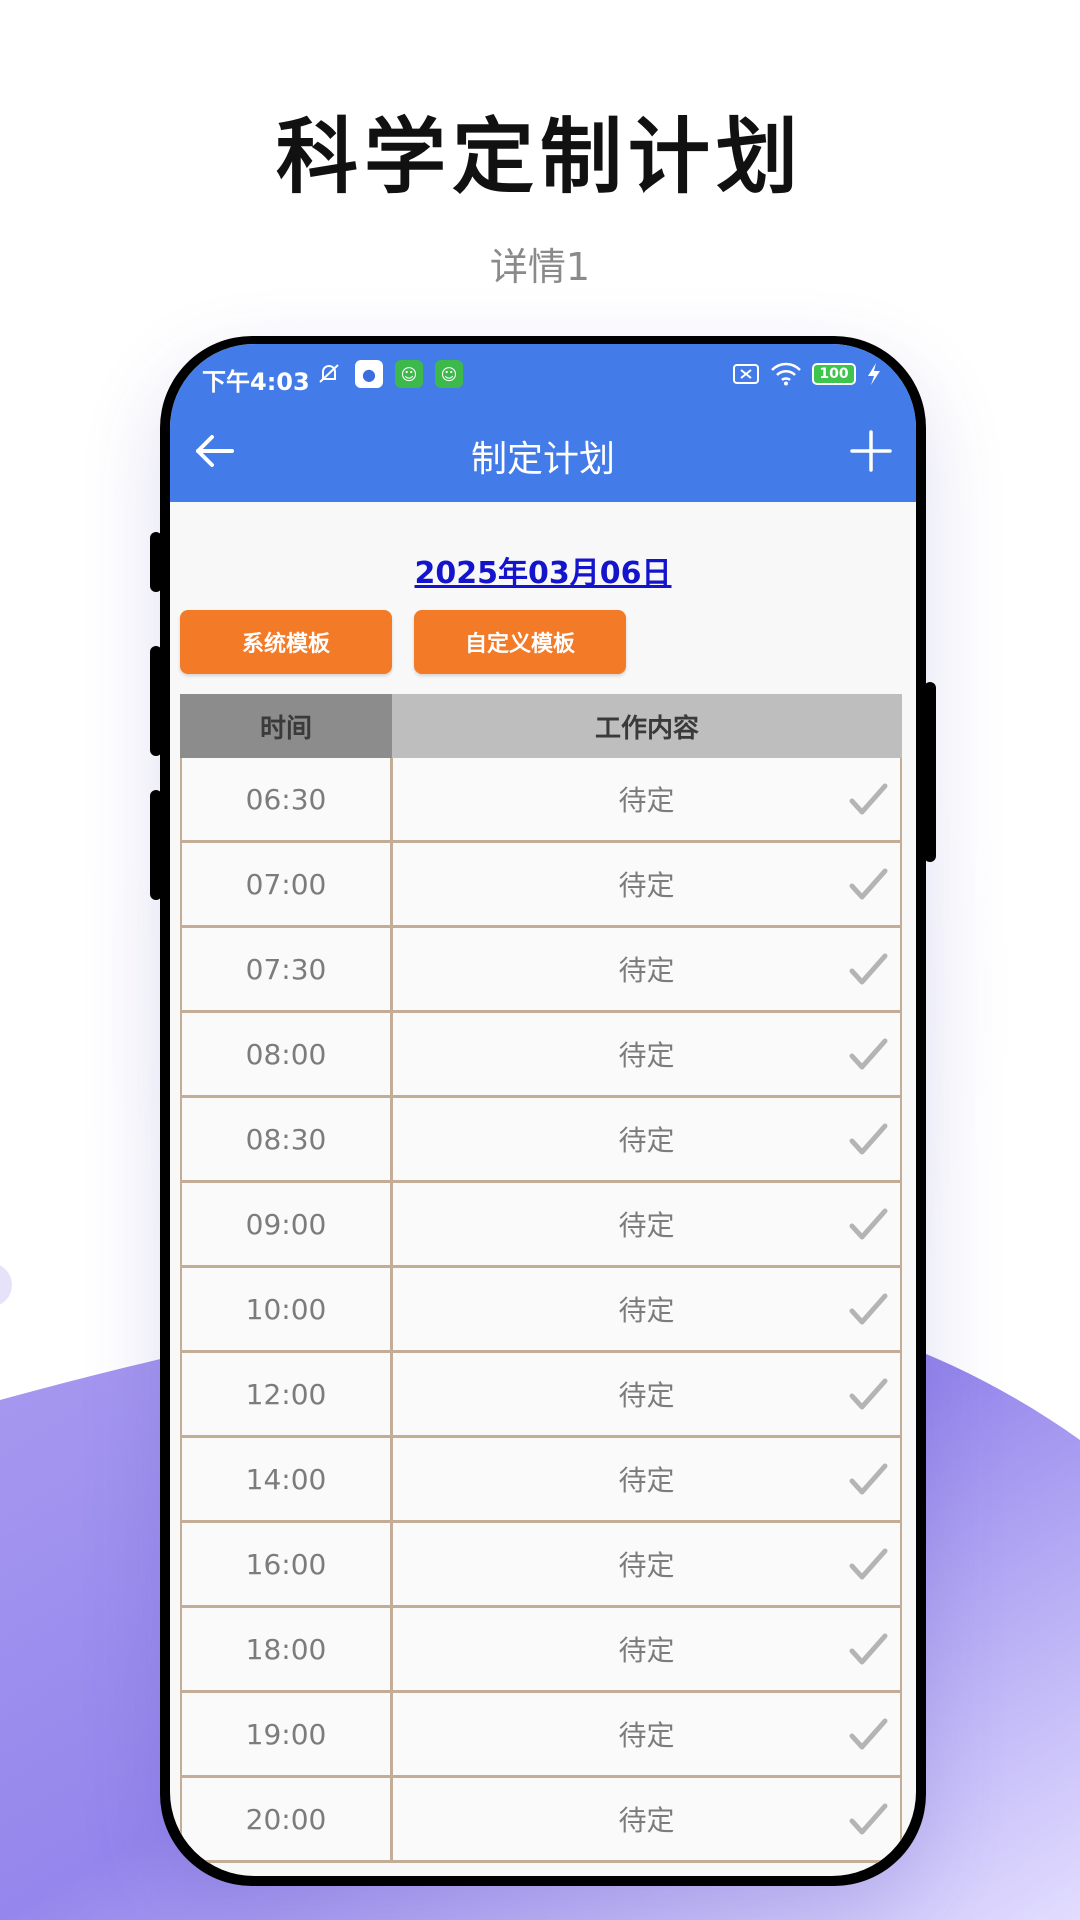 This screenshot has width=1080, height=1920. I want to click on status-icons-right: 100, so click(807, 374).